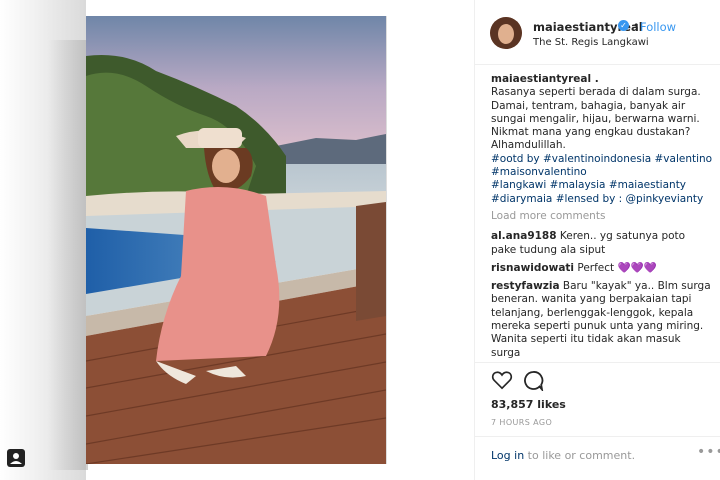 The height and width of the screenshot is (480, 720). I want to click on heart-icon, so click(502, 382).